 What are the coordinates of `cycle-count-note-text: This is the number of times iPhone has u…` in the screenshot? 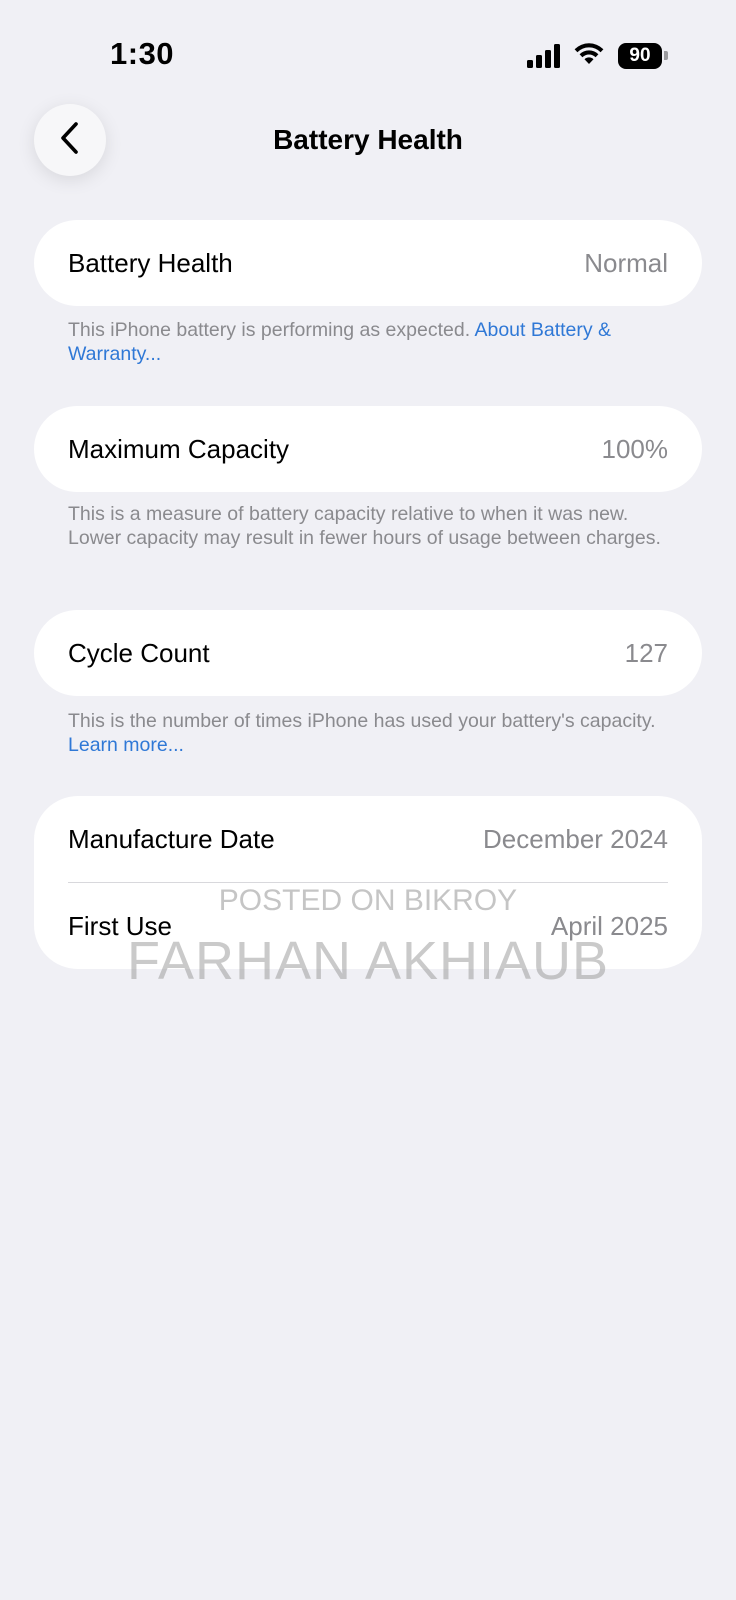 It's located at (362, 721).